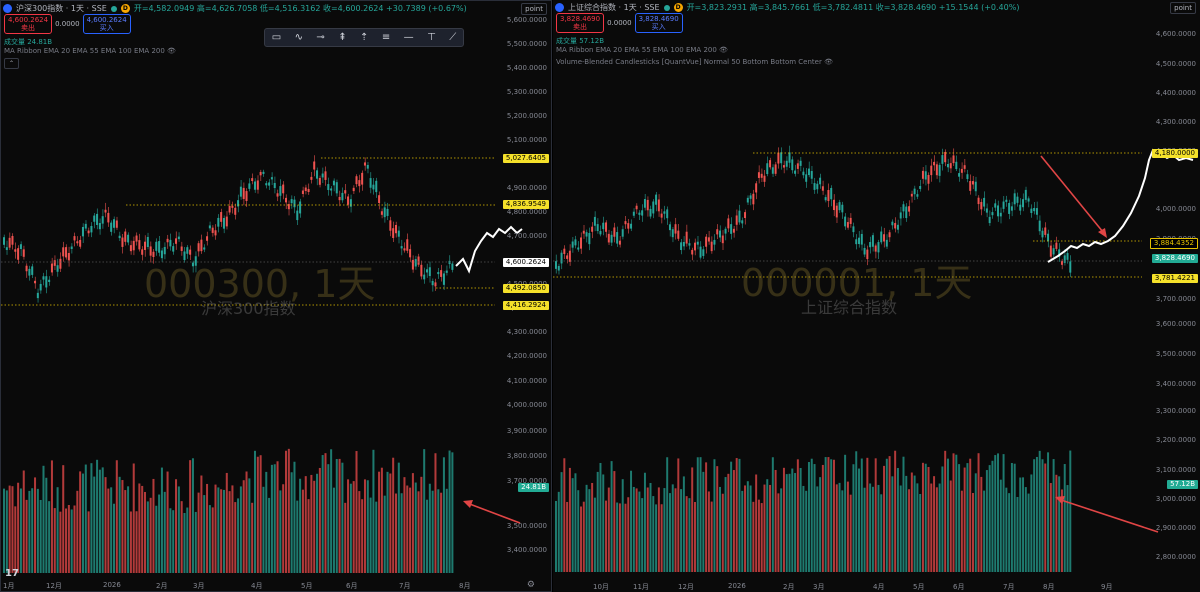  Describe the element at coordinates (9, 586) in the screenshot. I see `time-tick-label: 1月` at that location.